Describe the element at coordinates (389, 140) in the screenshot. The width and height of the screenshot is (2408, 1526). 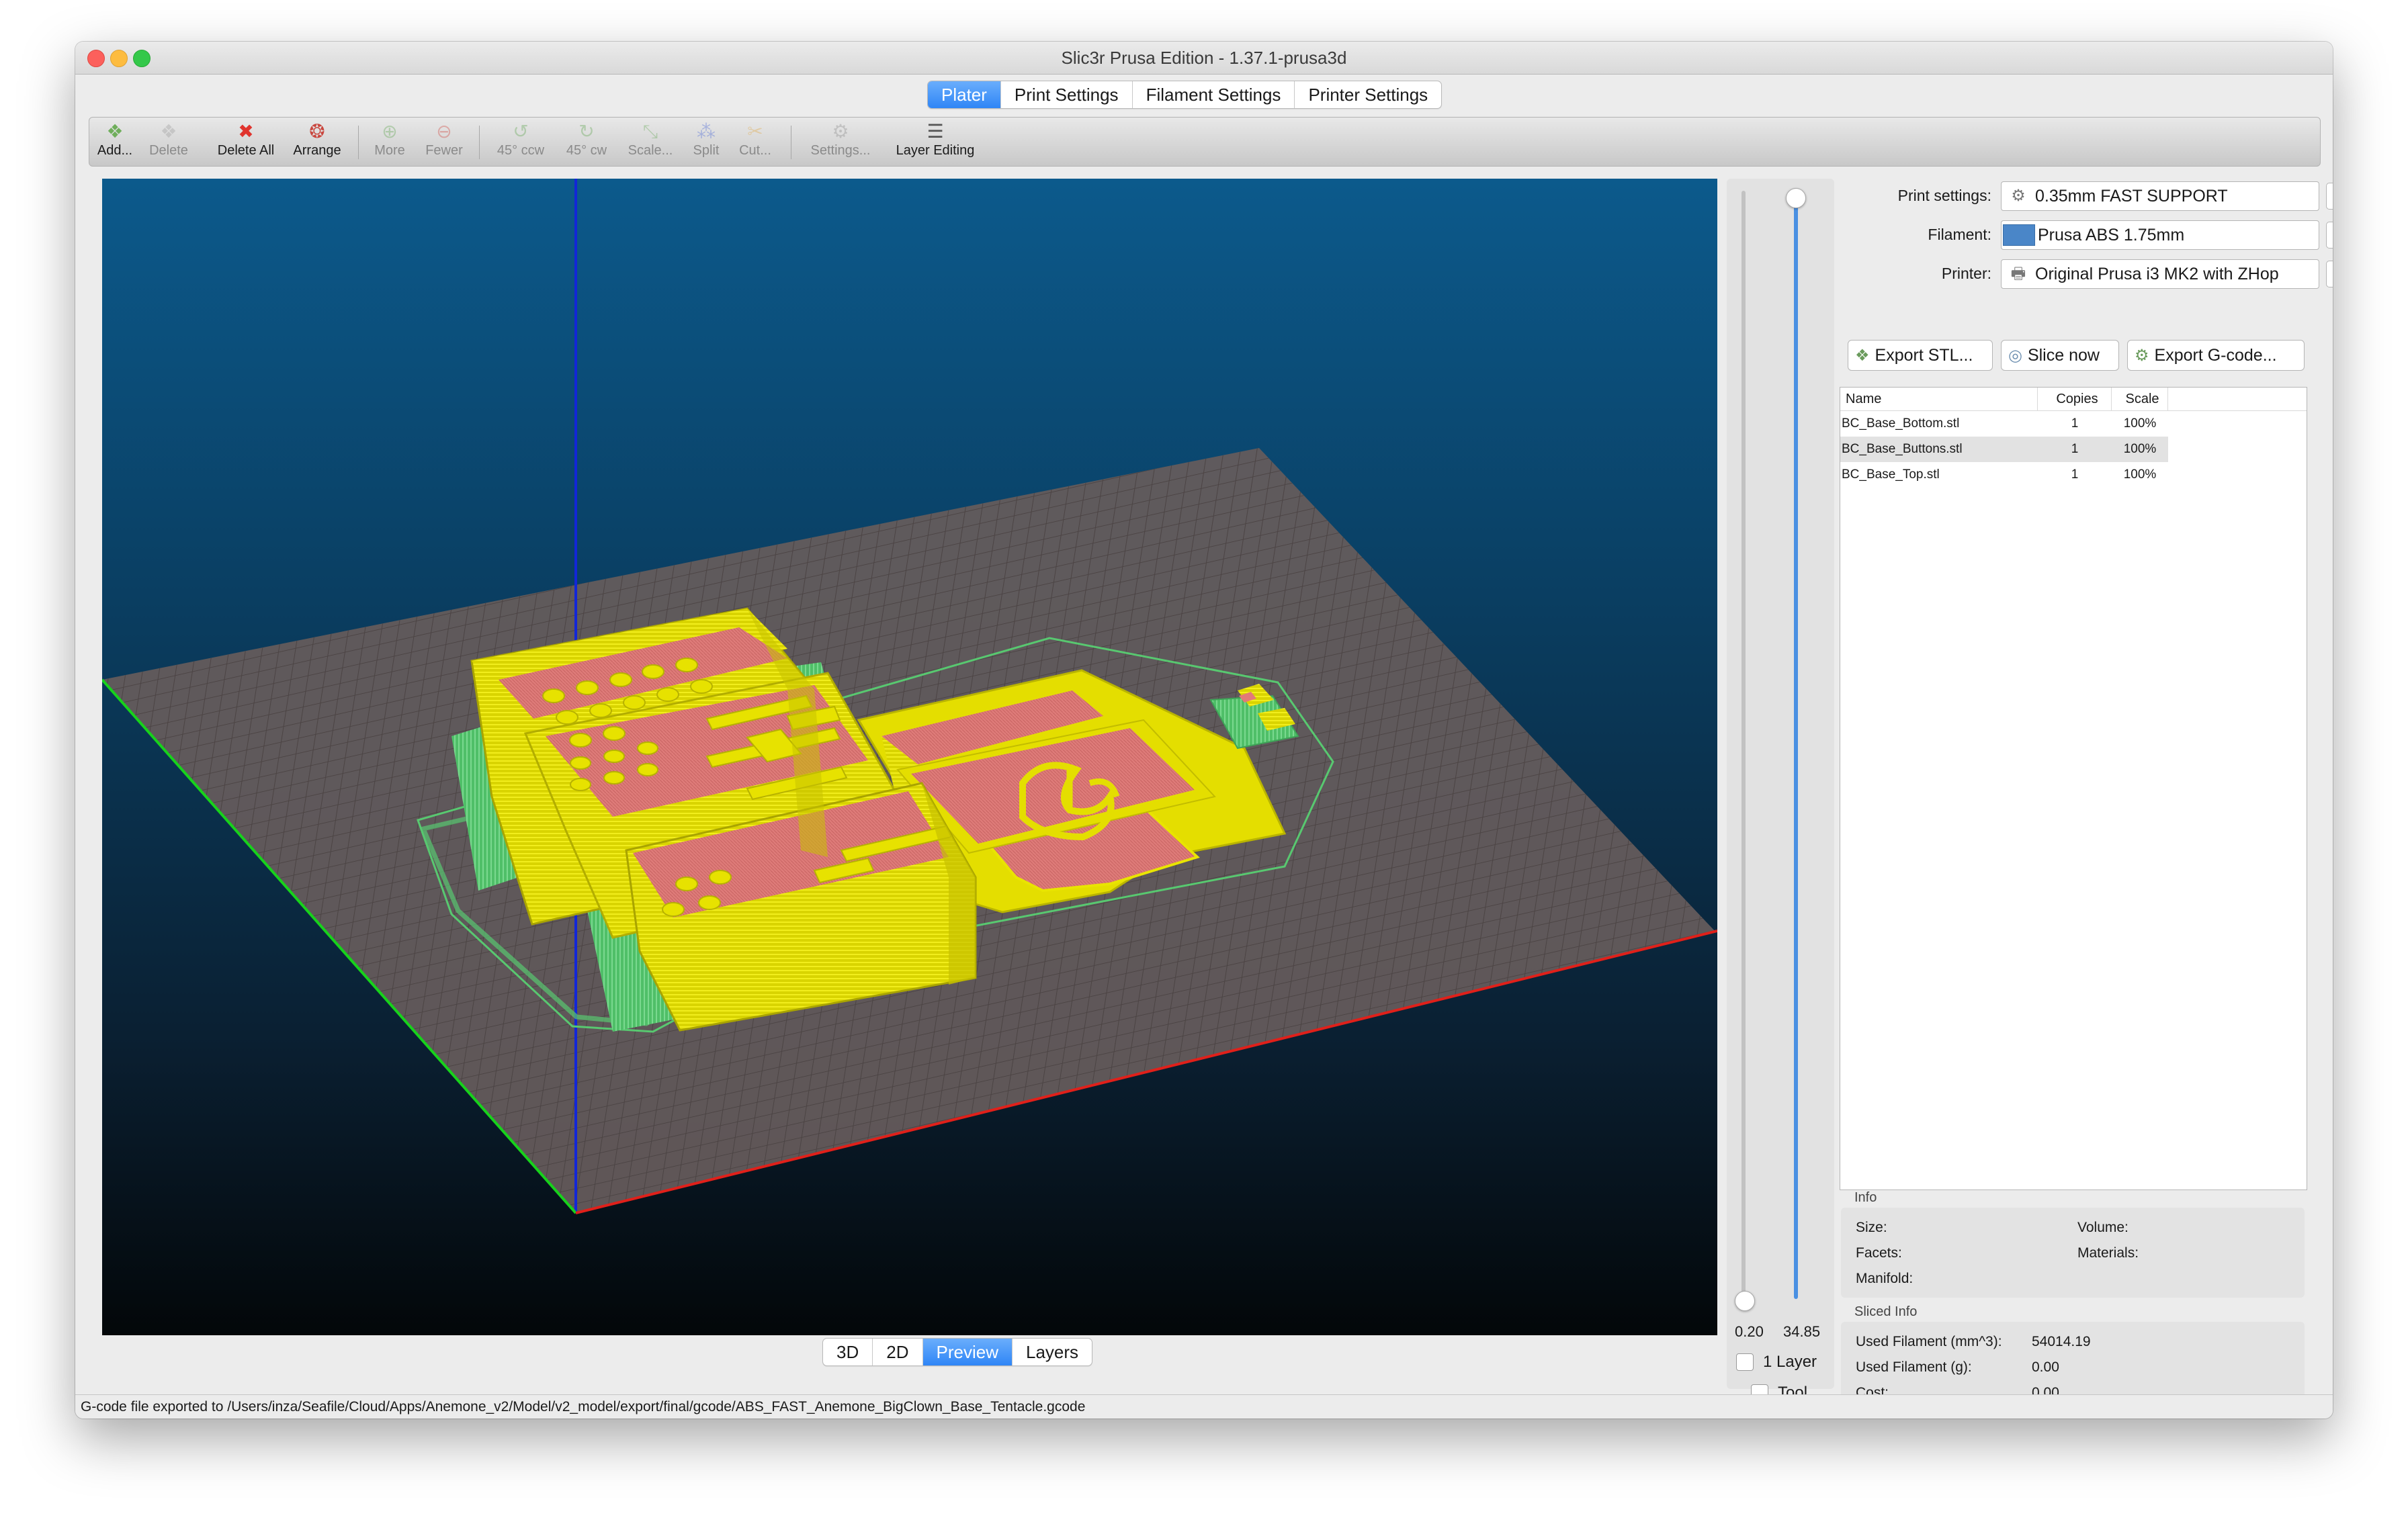
I see `more-button: ⊕ More` at that location.